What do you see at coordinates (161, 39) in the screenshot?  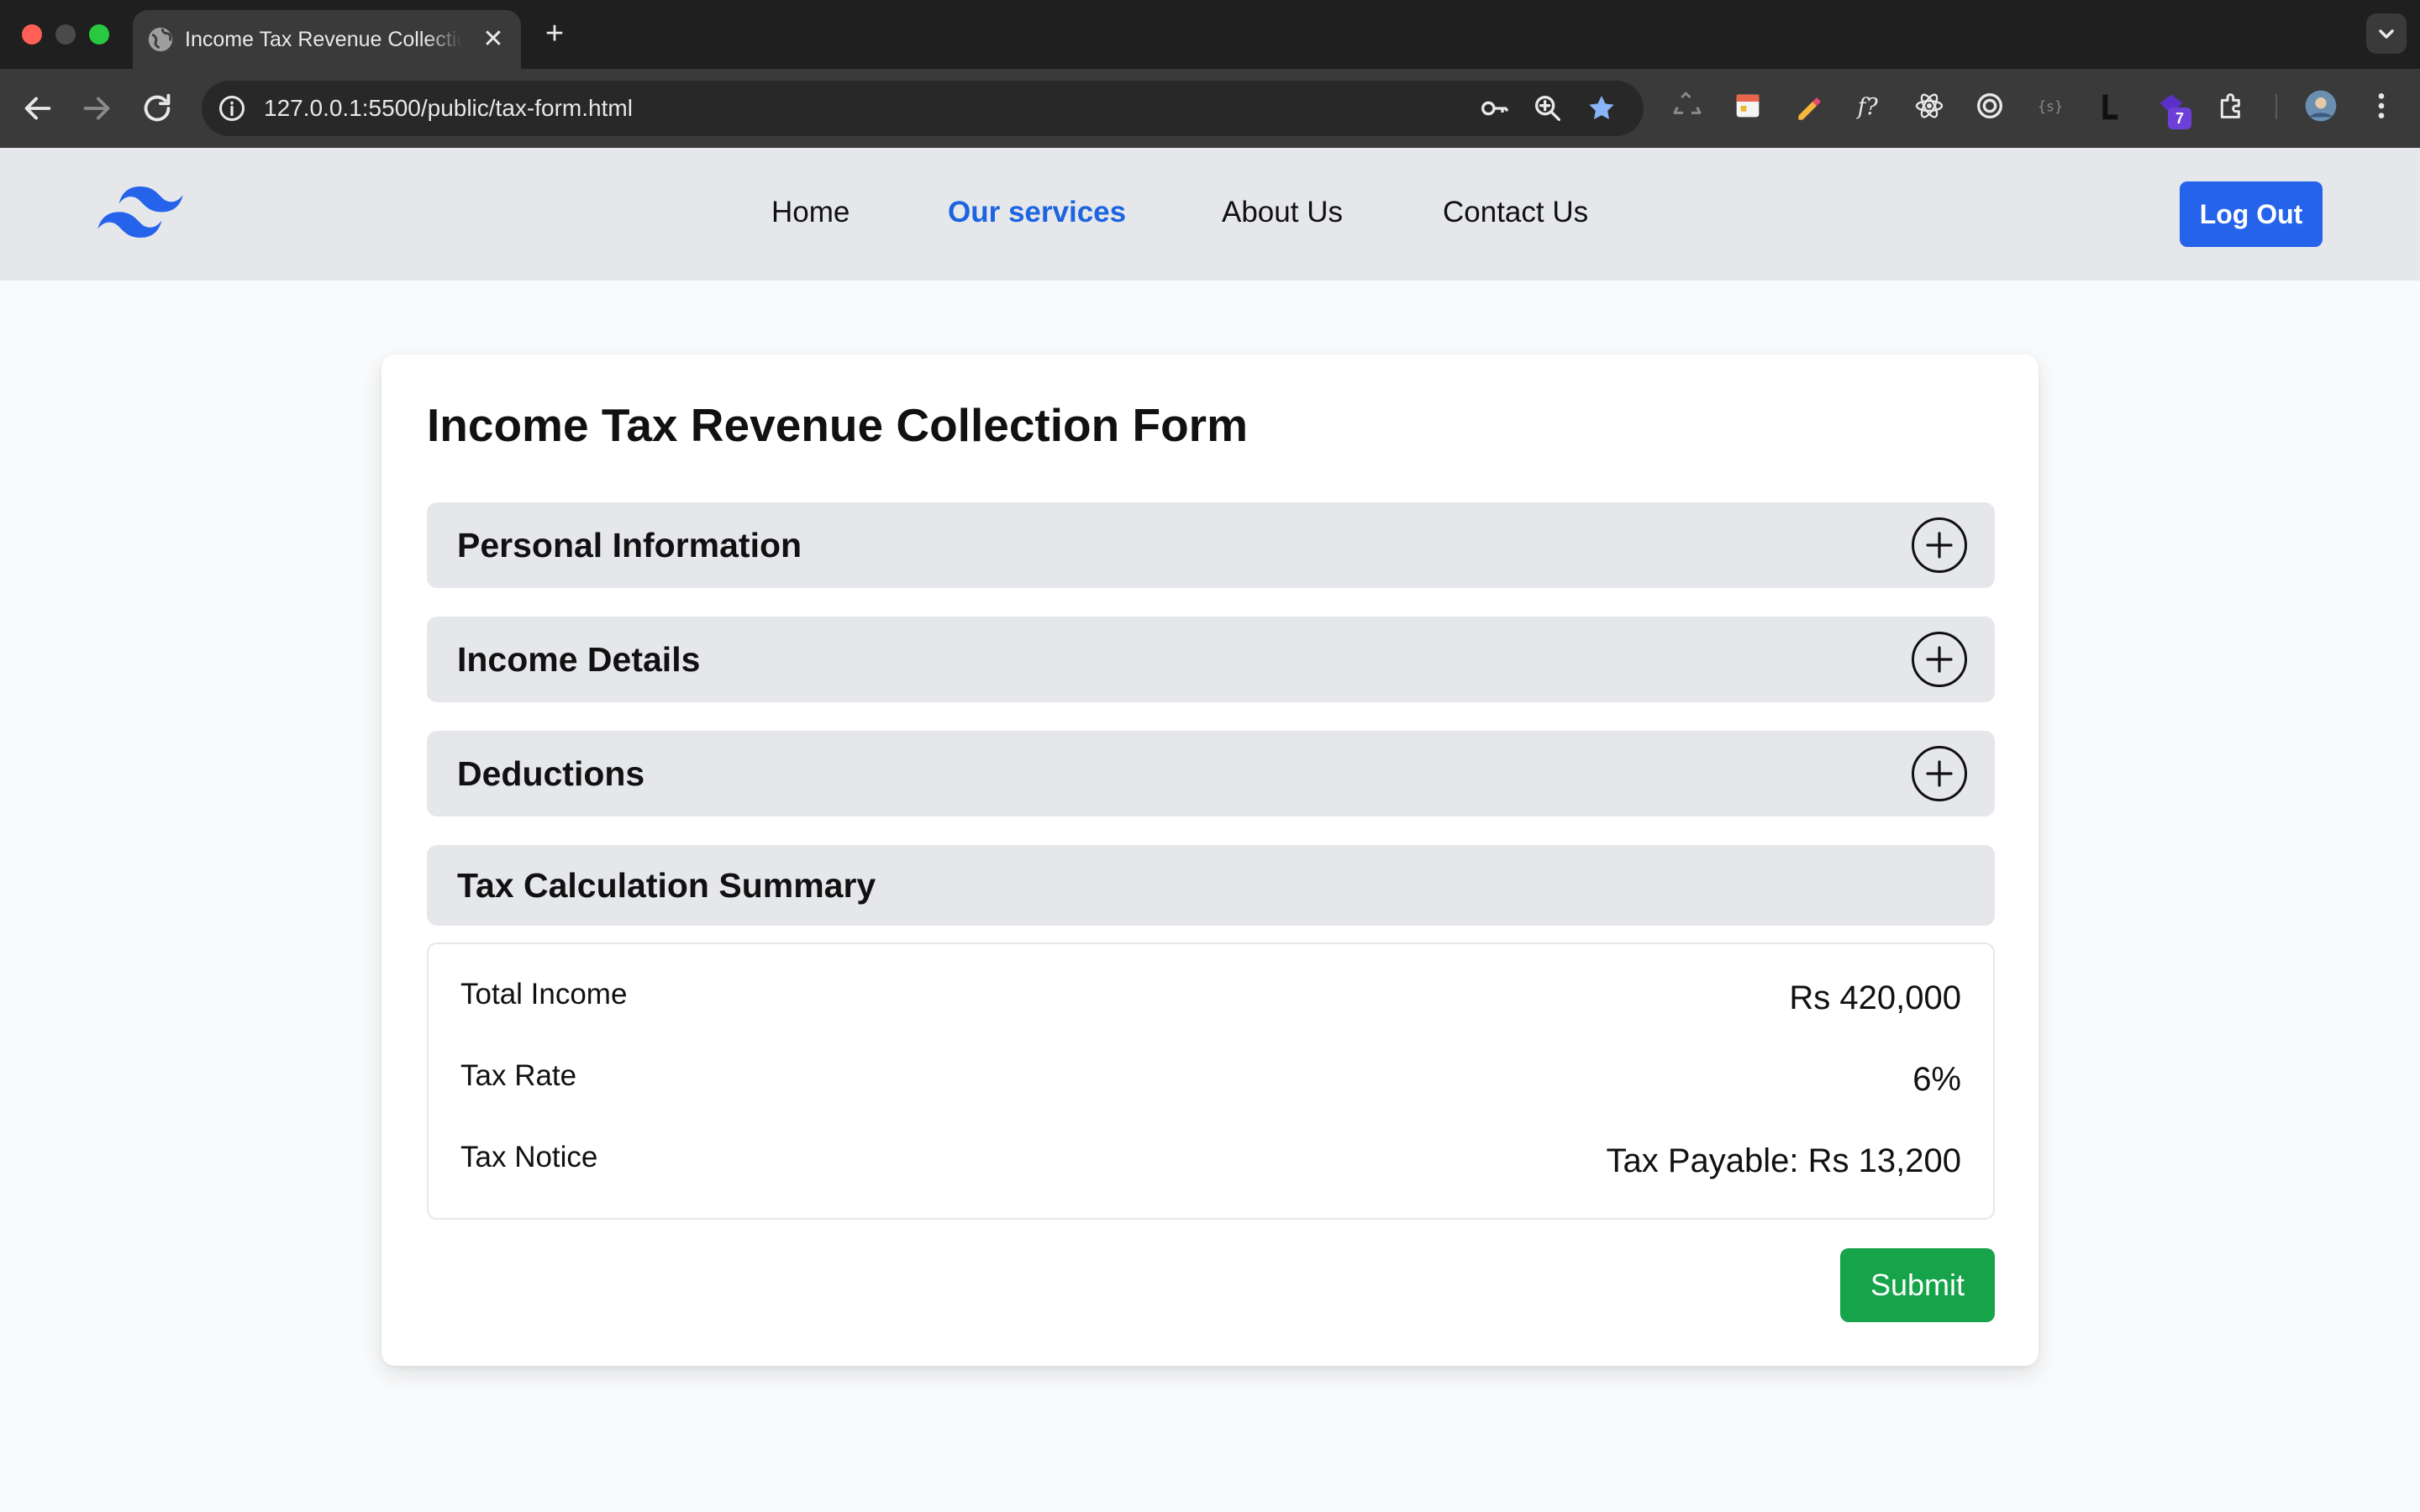 I see `globe-icon` at bounding box center [161, 39].